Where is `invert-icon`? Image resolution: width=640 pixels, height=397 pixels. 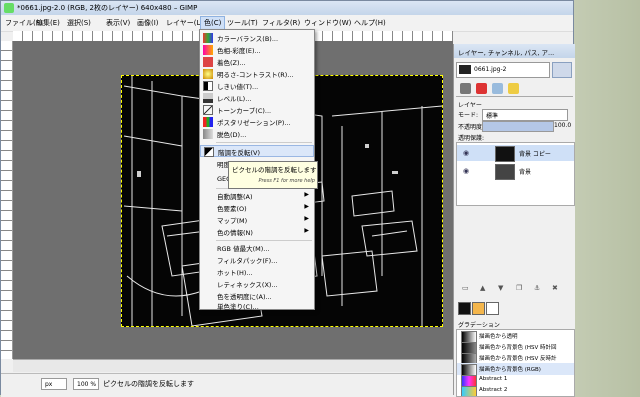
invert-icon is located at coordinates (209, 152).